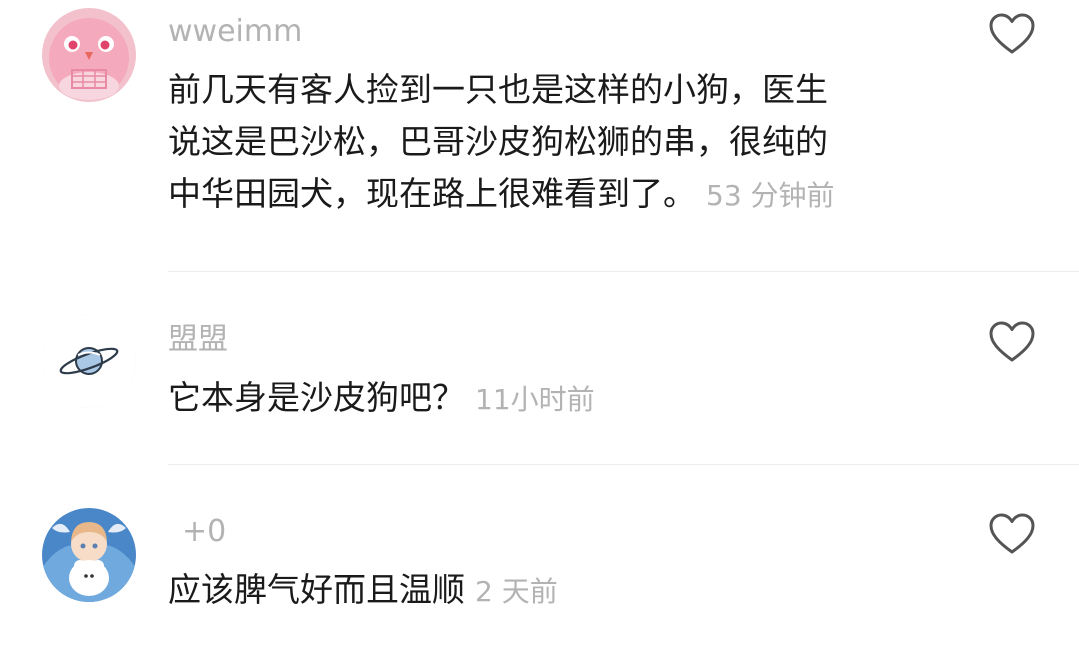 Image resolution: width=1079 pixels, height=648 pixels. I want to click on comment-text-line: 前几天有客人捡到一只也是这样的小狗，医生, so click(498, 89).